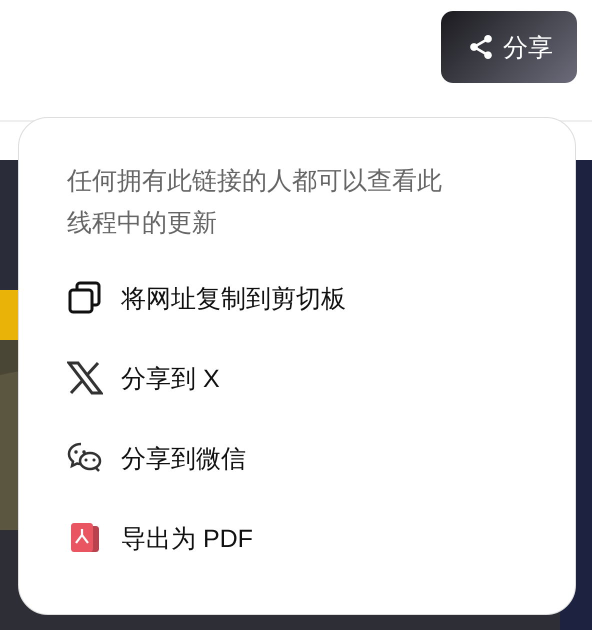 Image resolution: width=592 pixels, height=630 pixels. I want to click on share-icon, so click(481, 47).